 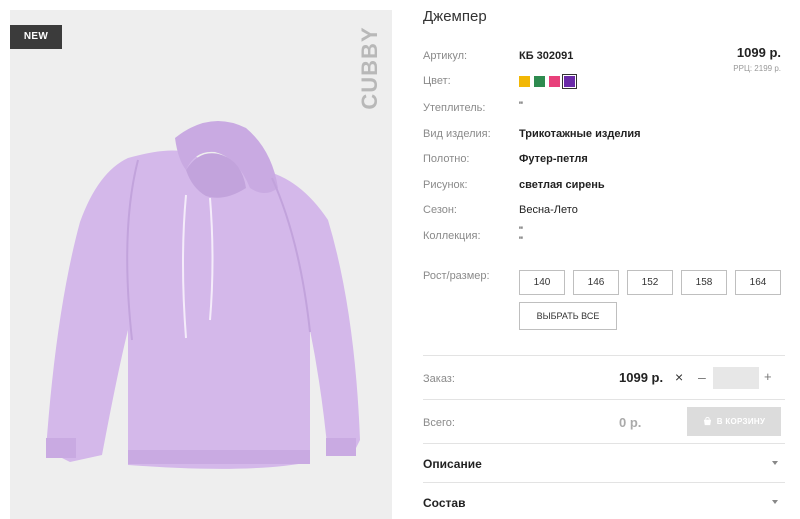 What do you see at coordinates (521, 236) in the screenshot?
I see `collection-value: " "` at bounding box center [521, 236].